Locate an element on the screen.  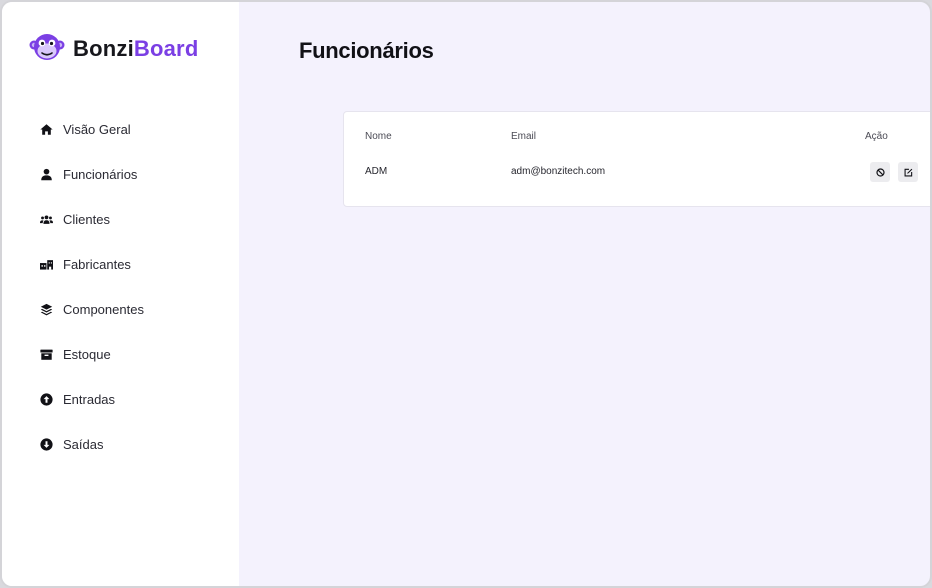
ban-icon is located at coordinates (880, 172).